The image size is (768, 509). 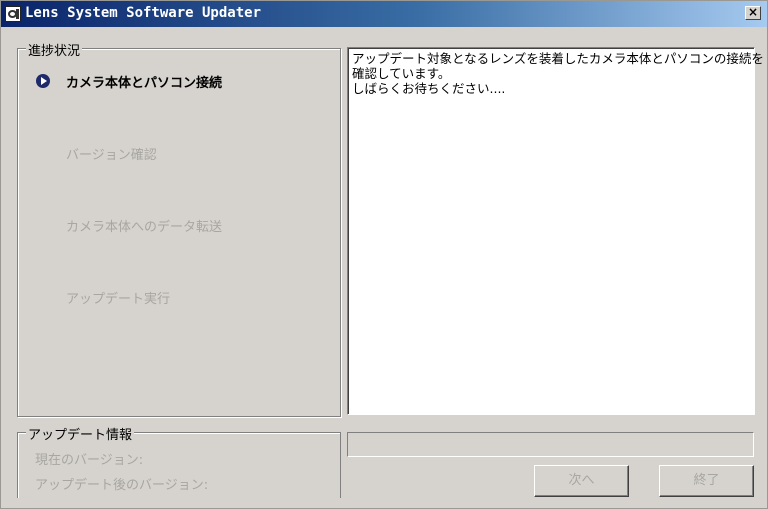 I want to click on current-version-label: 現在のバージョン:, so click(x=89, y=460).